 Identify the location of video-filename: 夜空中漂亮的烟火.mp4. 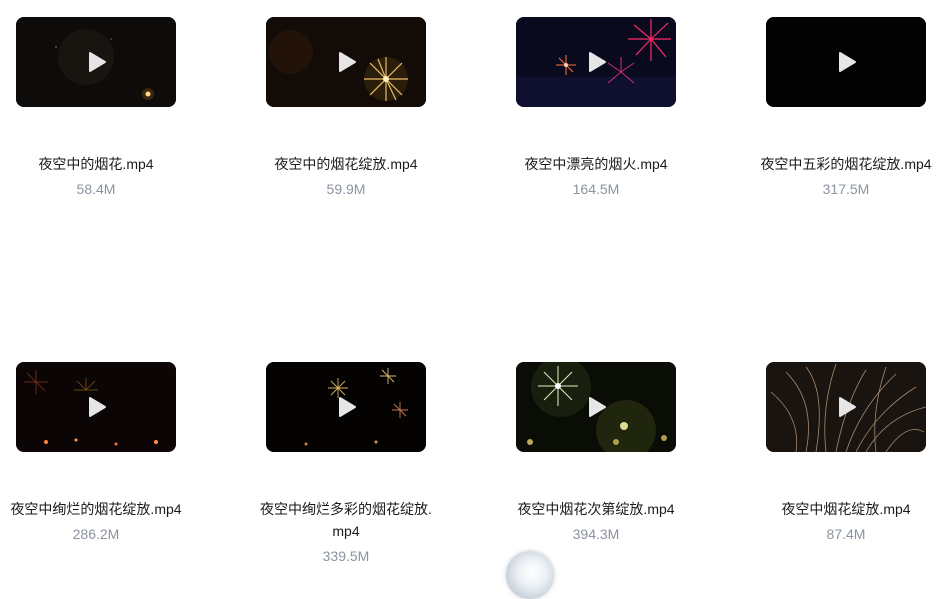
(596, 164).